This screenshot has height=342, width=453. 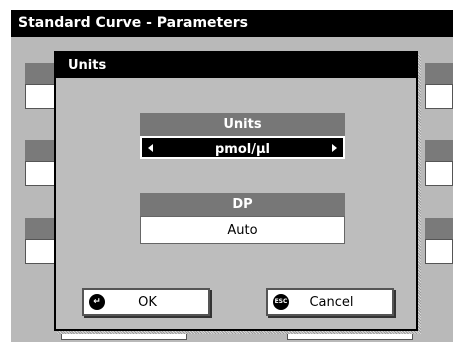 What do you see at coordinates (232, 23) in the screenshot?
I see `window-title: Standard Curve - Parameters` at bounding box center [232, 23].